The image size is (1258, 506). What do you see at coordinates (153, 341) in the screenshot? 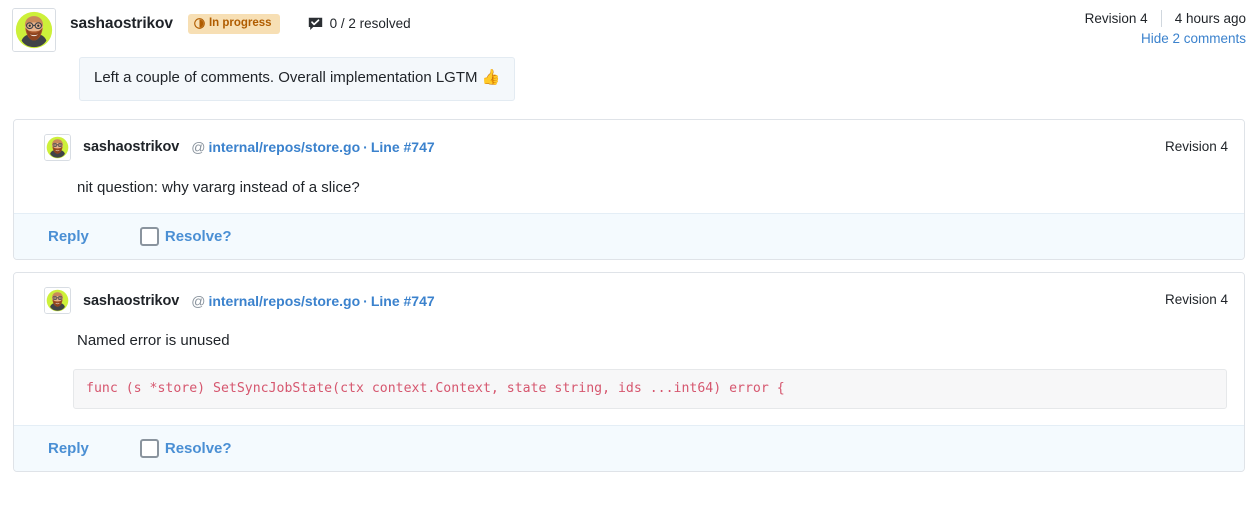
I see `comment-text: Named error is unused` at bounding box center [153, 341].